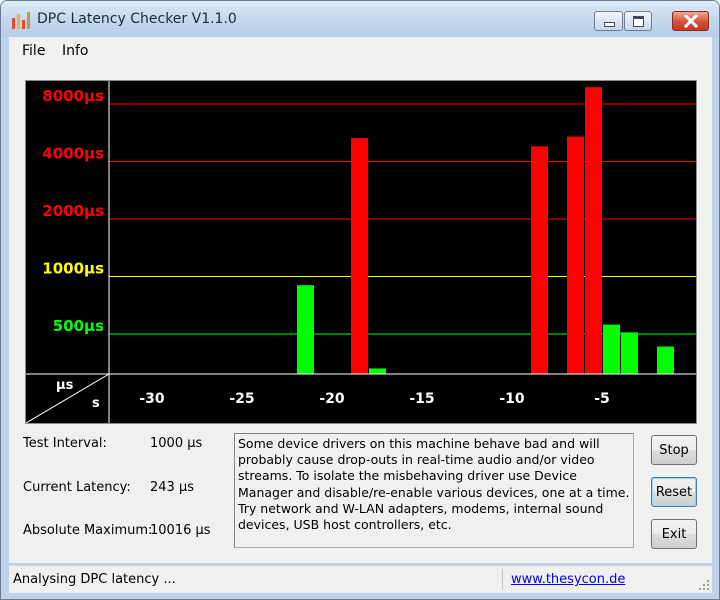 This screenshot has width=720, height=600. I want to click on reset-button: Reset, so click(674, 492).